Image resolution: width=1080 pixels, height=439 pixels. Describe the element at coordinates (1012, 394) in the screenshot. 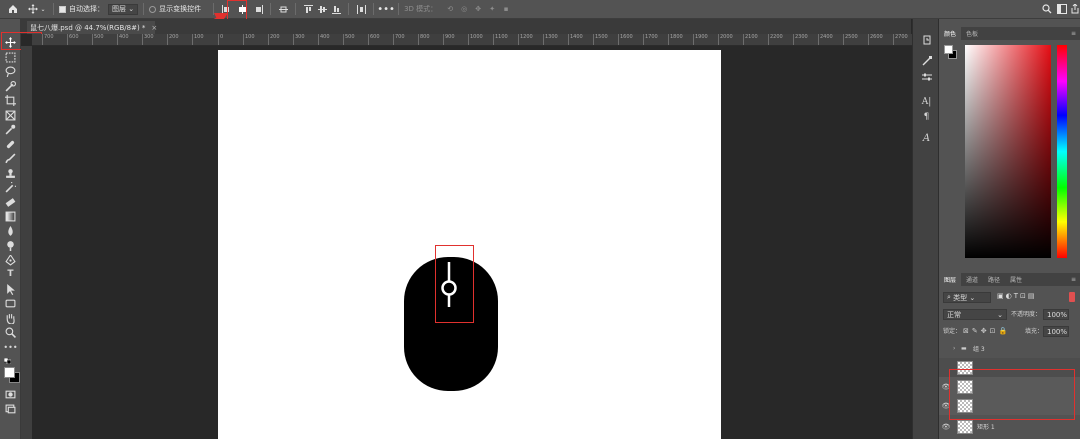

I see `annotation-box-layers` at that location.